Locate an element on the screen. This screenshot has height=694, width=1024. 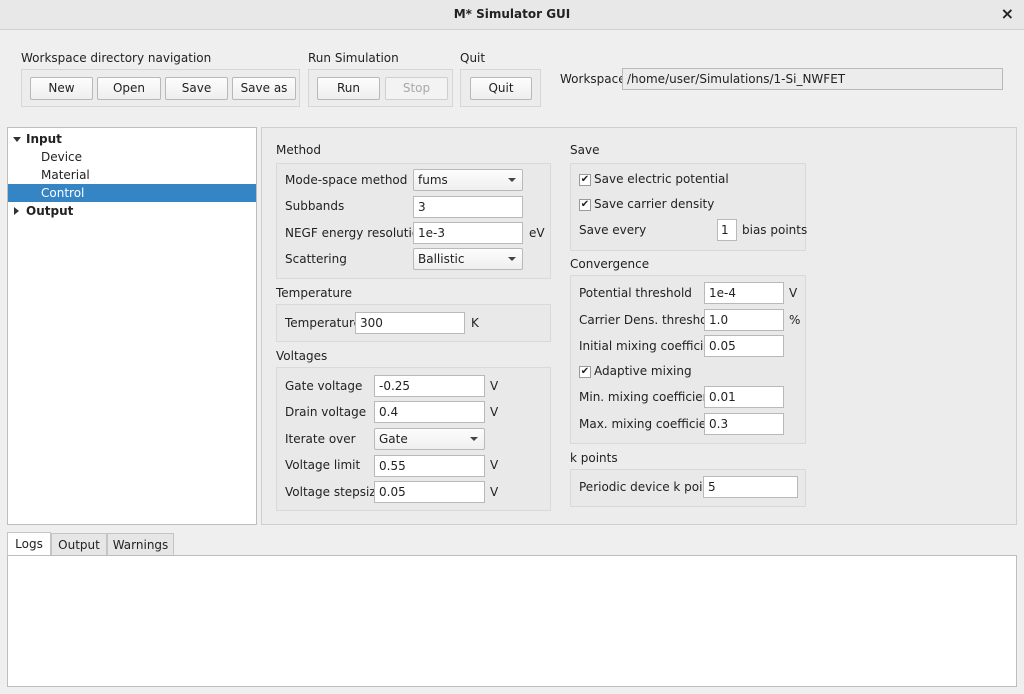
mode-space-value: fums is located at coordinates (433, 180).